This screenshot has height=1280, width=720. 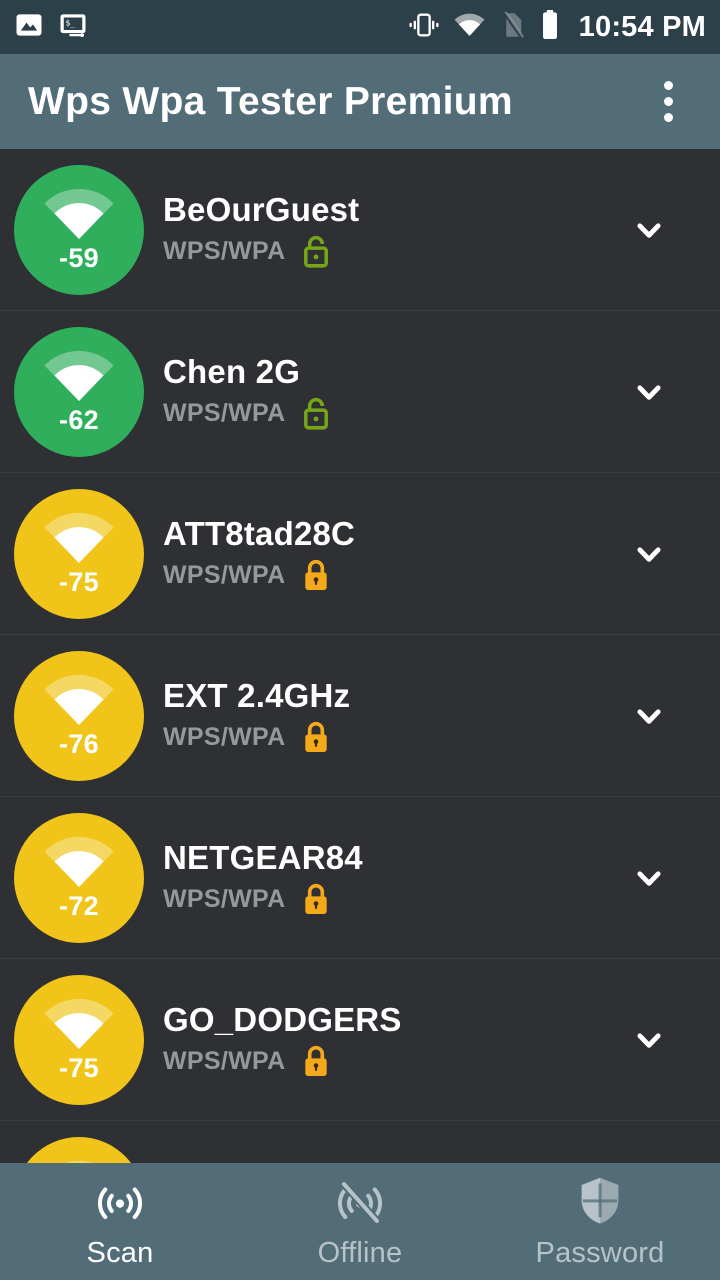 I want to click on nav-item-password: Password, so click(x=600, y=1221).